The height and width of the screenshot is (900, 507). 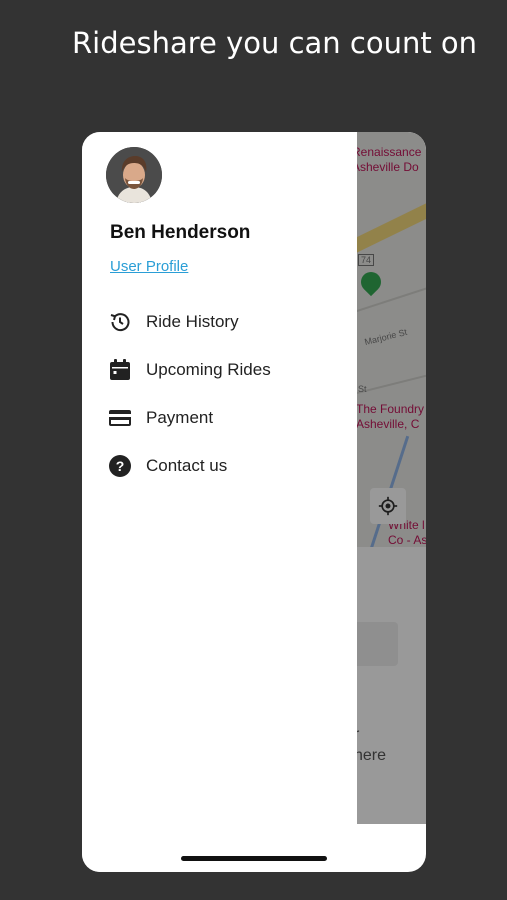 What do you see at coordinates (228, 418) in the screenshot?
I see `menu-item-payment: Payment` at bounding box center [228, 418].